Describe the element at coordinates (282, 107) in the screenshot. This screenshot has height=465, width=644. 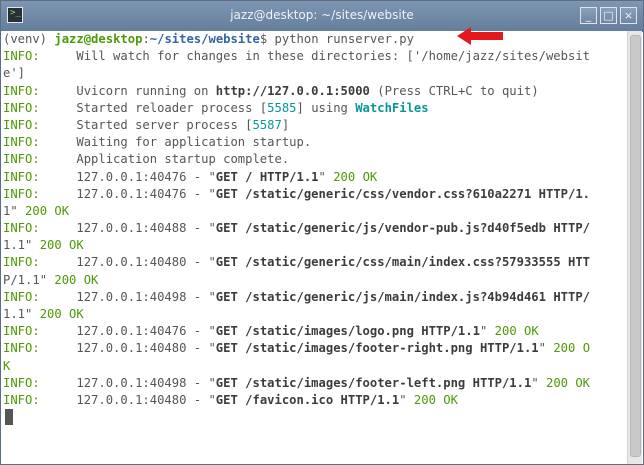
I see `log-pid: 5585` at that location.